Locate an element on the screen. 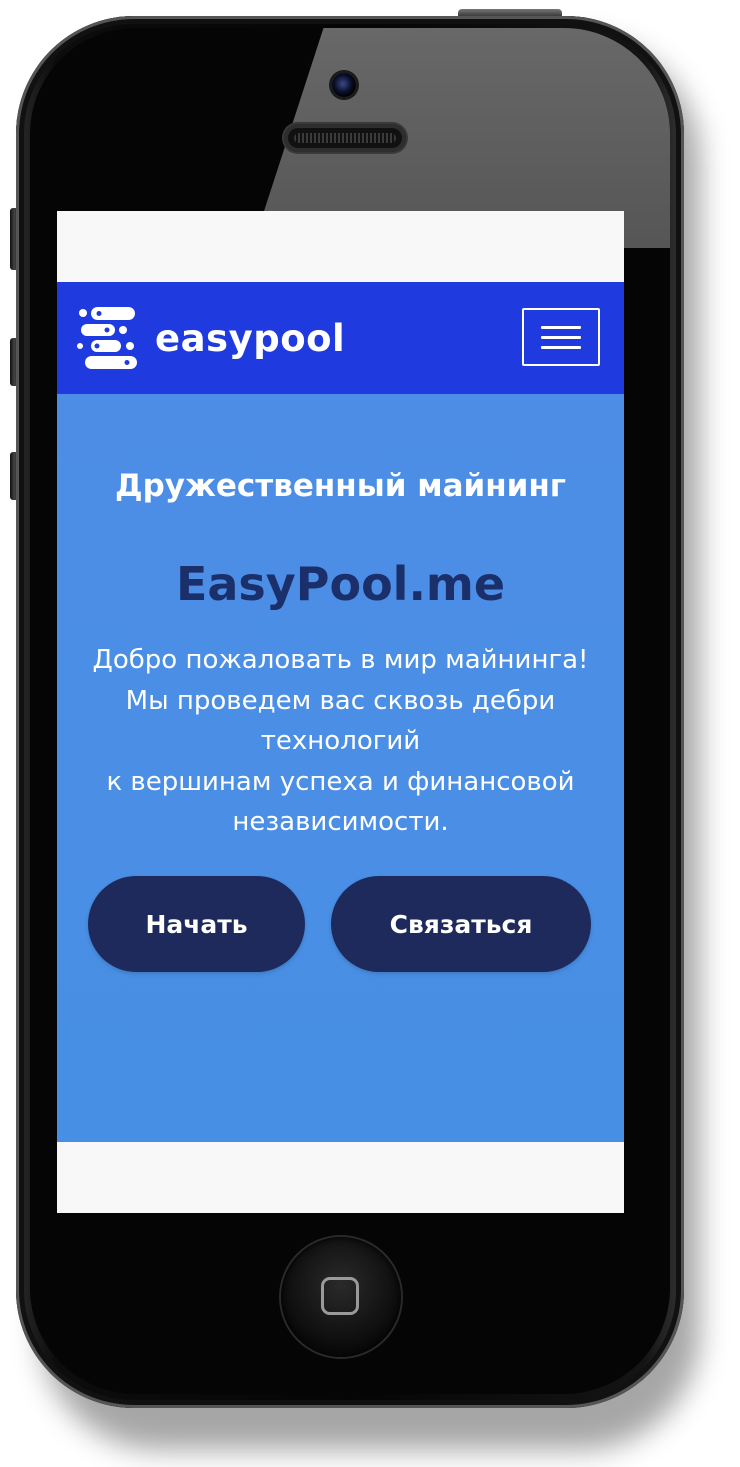 The image size is (740, 1467). hero-text-line: технологий is located at coordinates (340, 741).